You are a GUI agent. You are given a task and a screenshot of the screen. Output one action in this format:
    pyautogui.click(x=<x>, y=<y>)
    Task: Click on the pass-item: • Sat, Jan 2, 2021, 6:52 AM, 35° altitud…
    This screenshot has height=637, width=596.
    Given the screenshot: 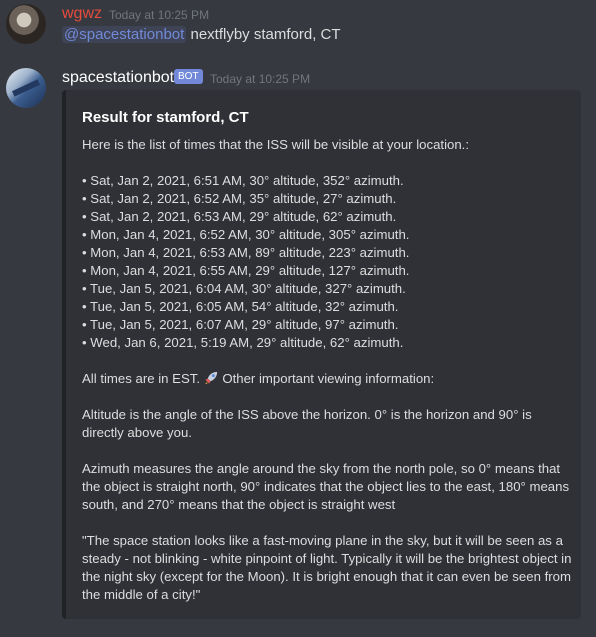 What is the action you would take?
    pyautogui.click(x=239, y=198)
    